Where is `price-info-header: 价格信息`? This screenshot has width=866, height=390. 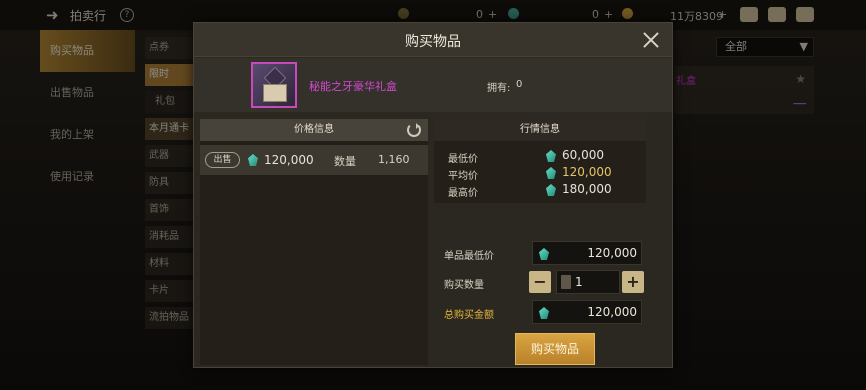 price-info-header: 价格信息 is located at coordinates (314, 130).